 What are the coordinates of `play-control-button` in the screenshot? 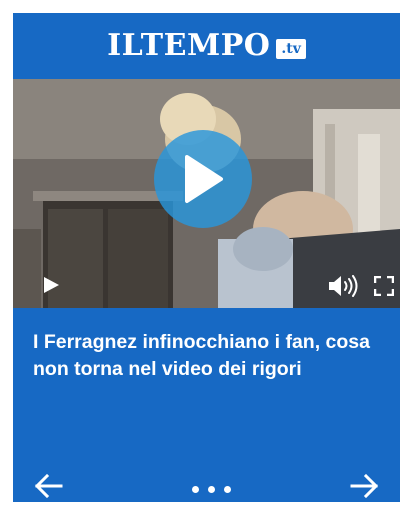 It's located at (51, 287).